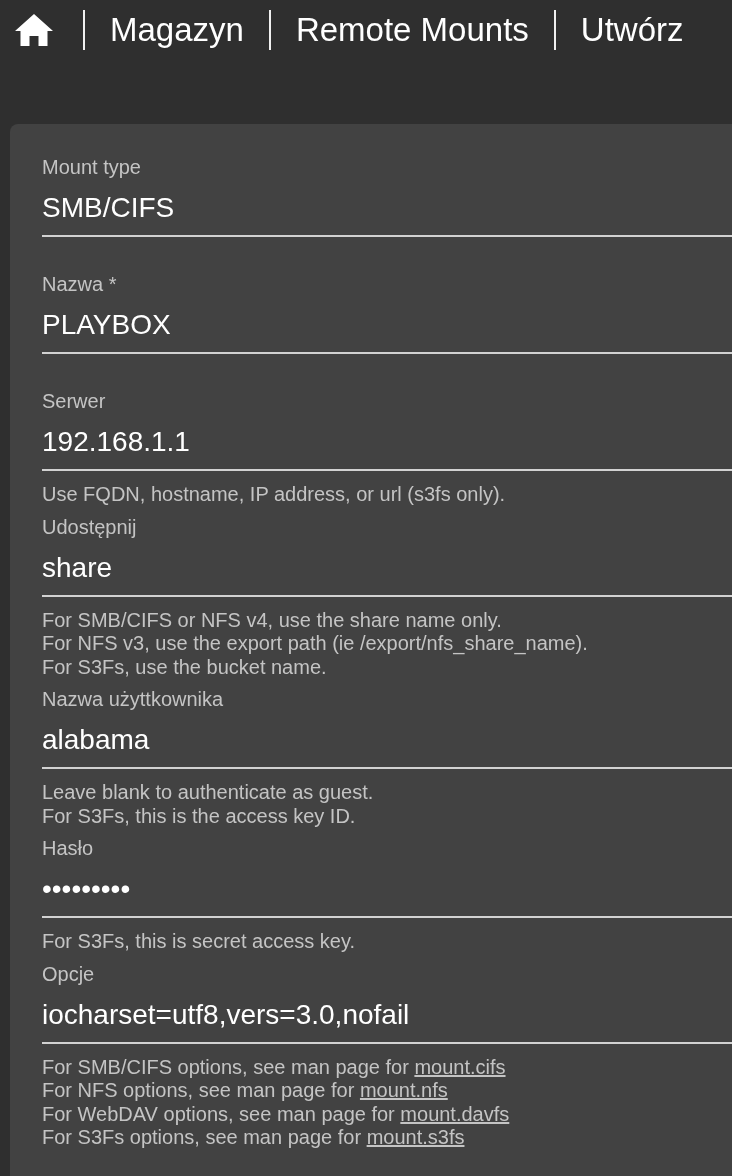 The image size is (732, 1176). I want to click on help-text: For S3Fs, this is the access key ID., so click(199, 816).